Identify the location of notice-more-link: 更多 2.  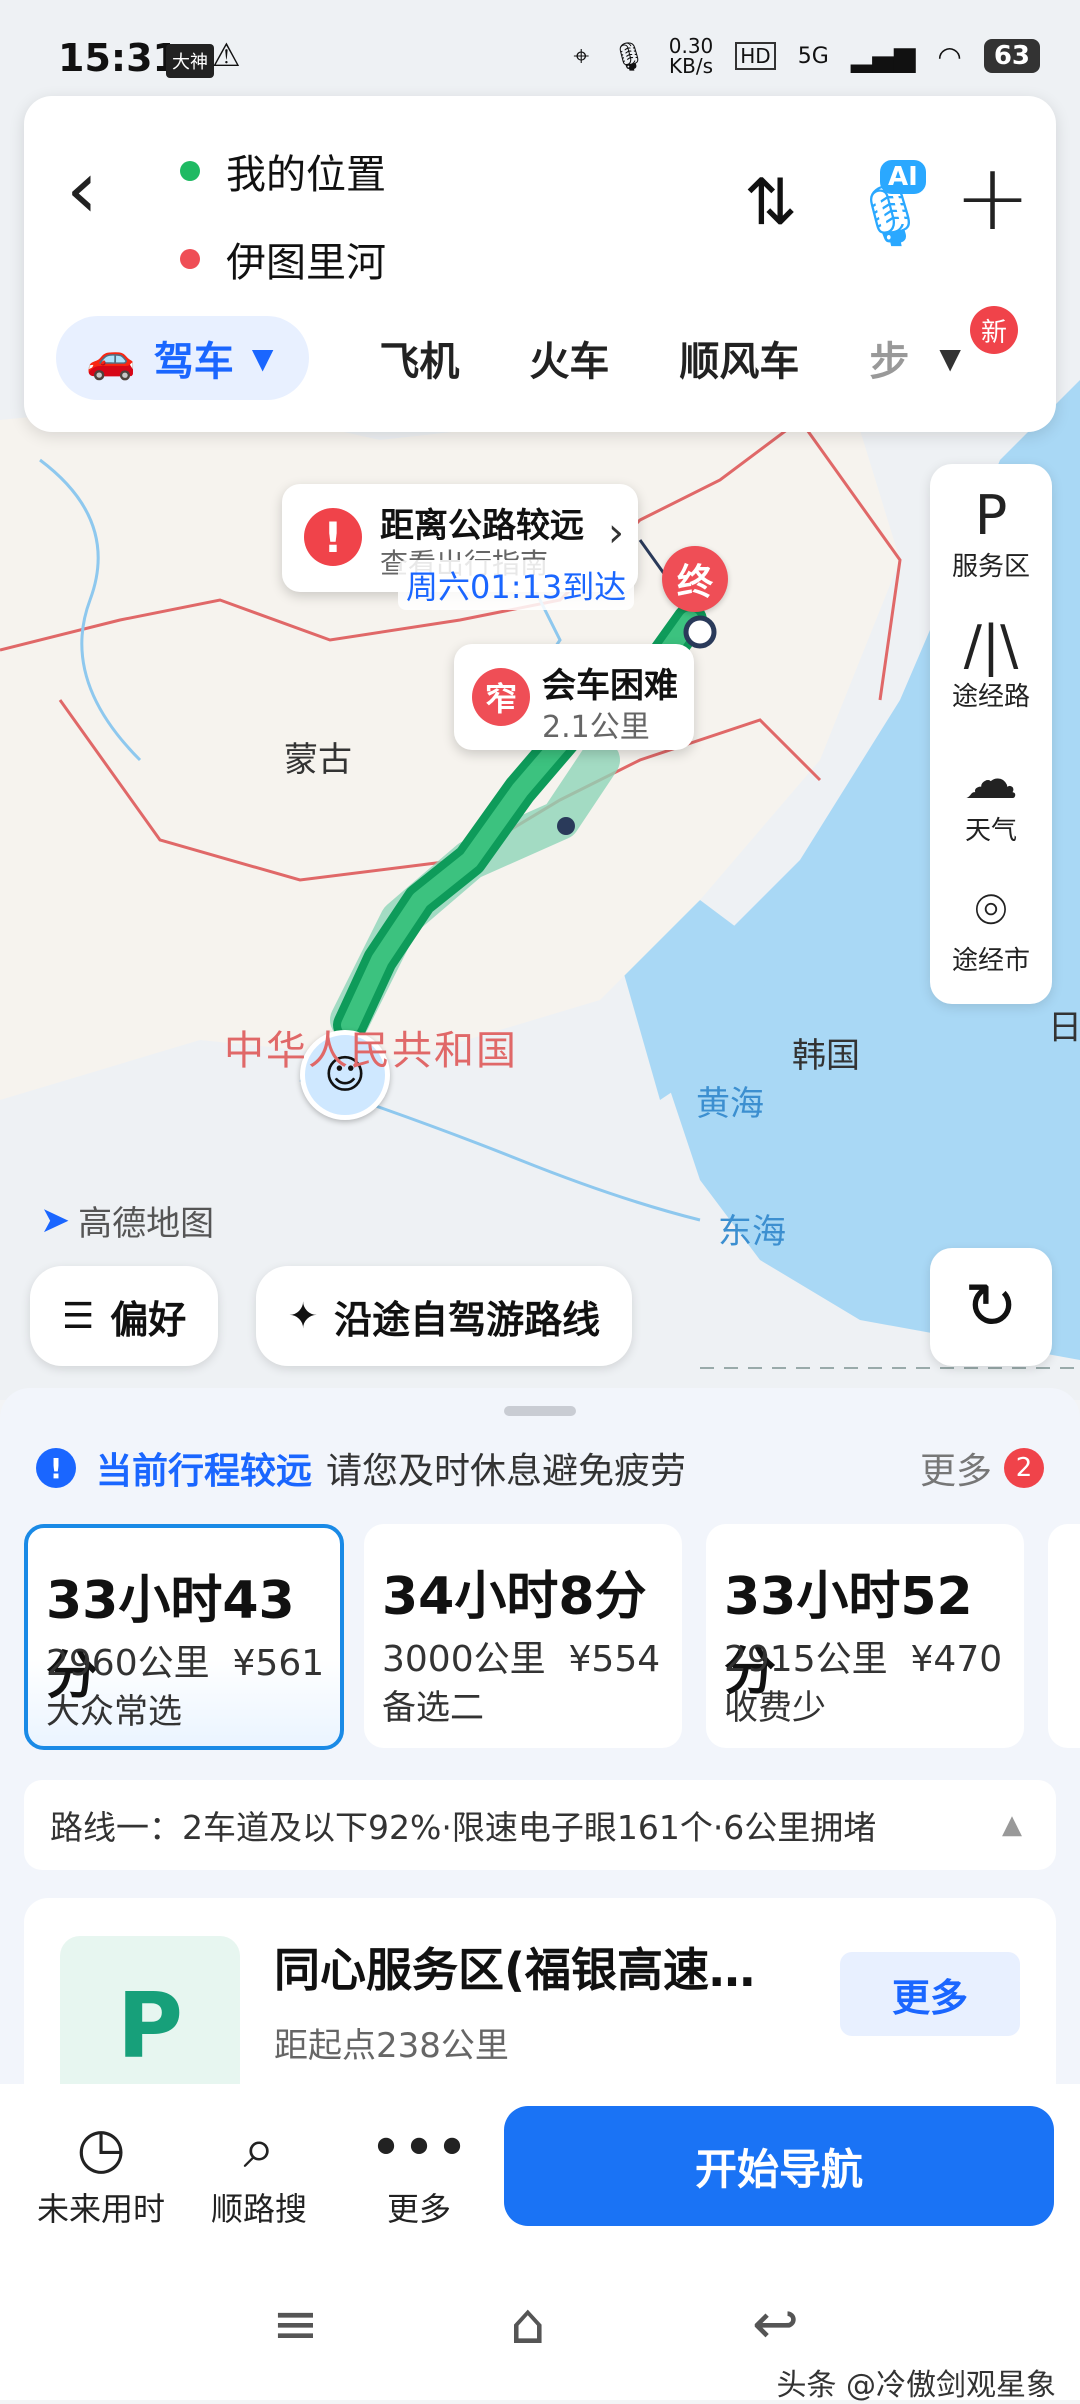
(982, 1468).